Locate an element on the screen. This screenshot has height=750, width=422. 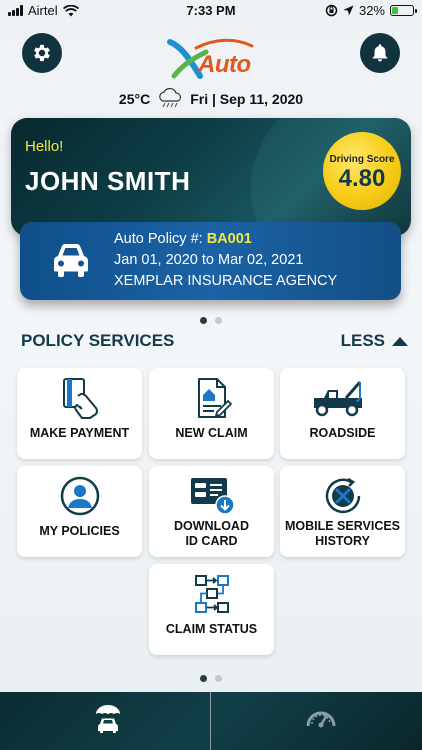
bottom-nav is located at coordinates (211, 721).